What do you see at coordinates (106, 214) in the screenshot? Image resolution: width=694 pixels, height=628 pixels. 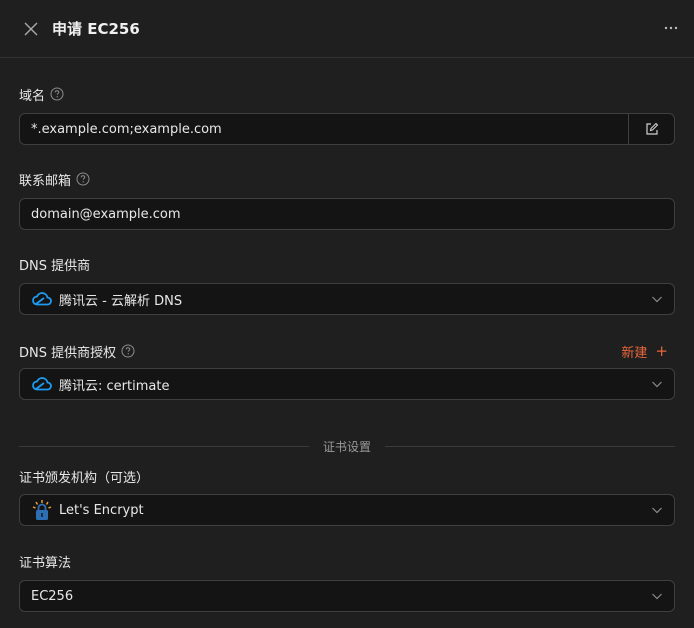 I see `email-value: domain@example.com` at bounding box center [106, 214].